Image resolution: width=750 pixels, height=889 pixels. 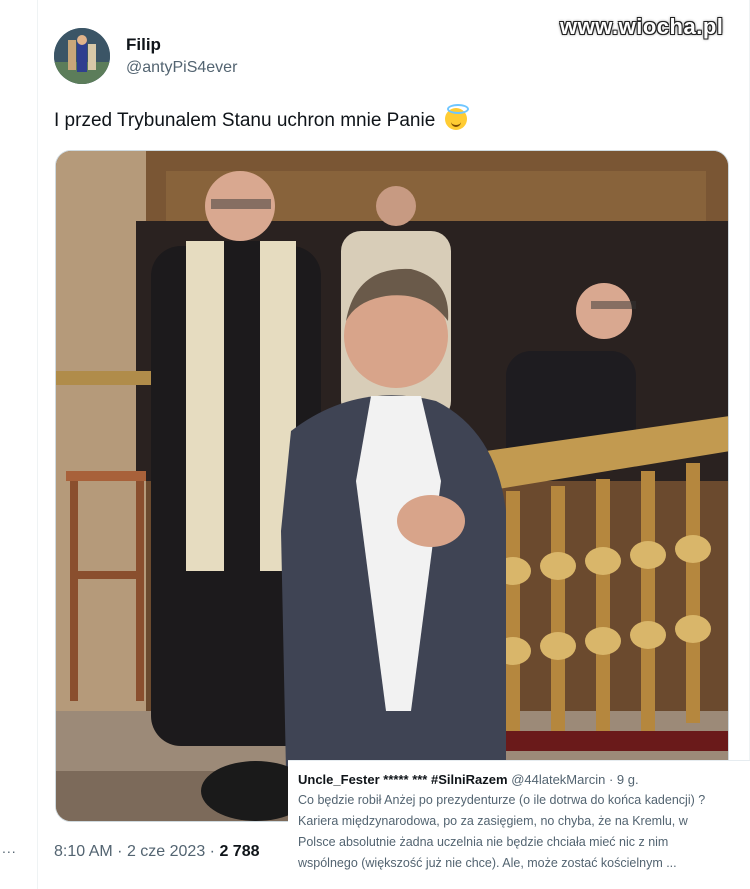 I want to click on quote-author-handle: @44latekMarcin, so click(x=558, y=779).